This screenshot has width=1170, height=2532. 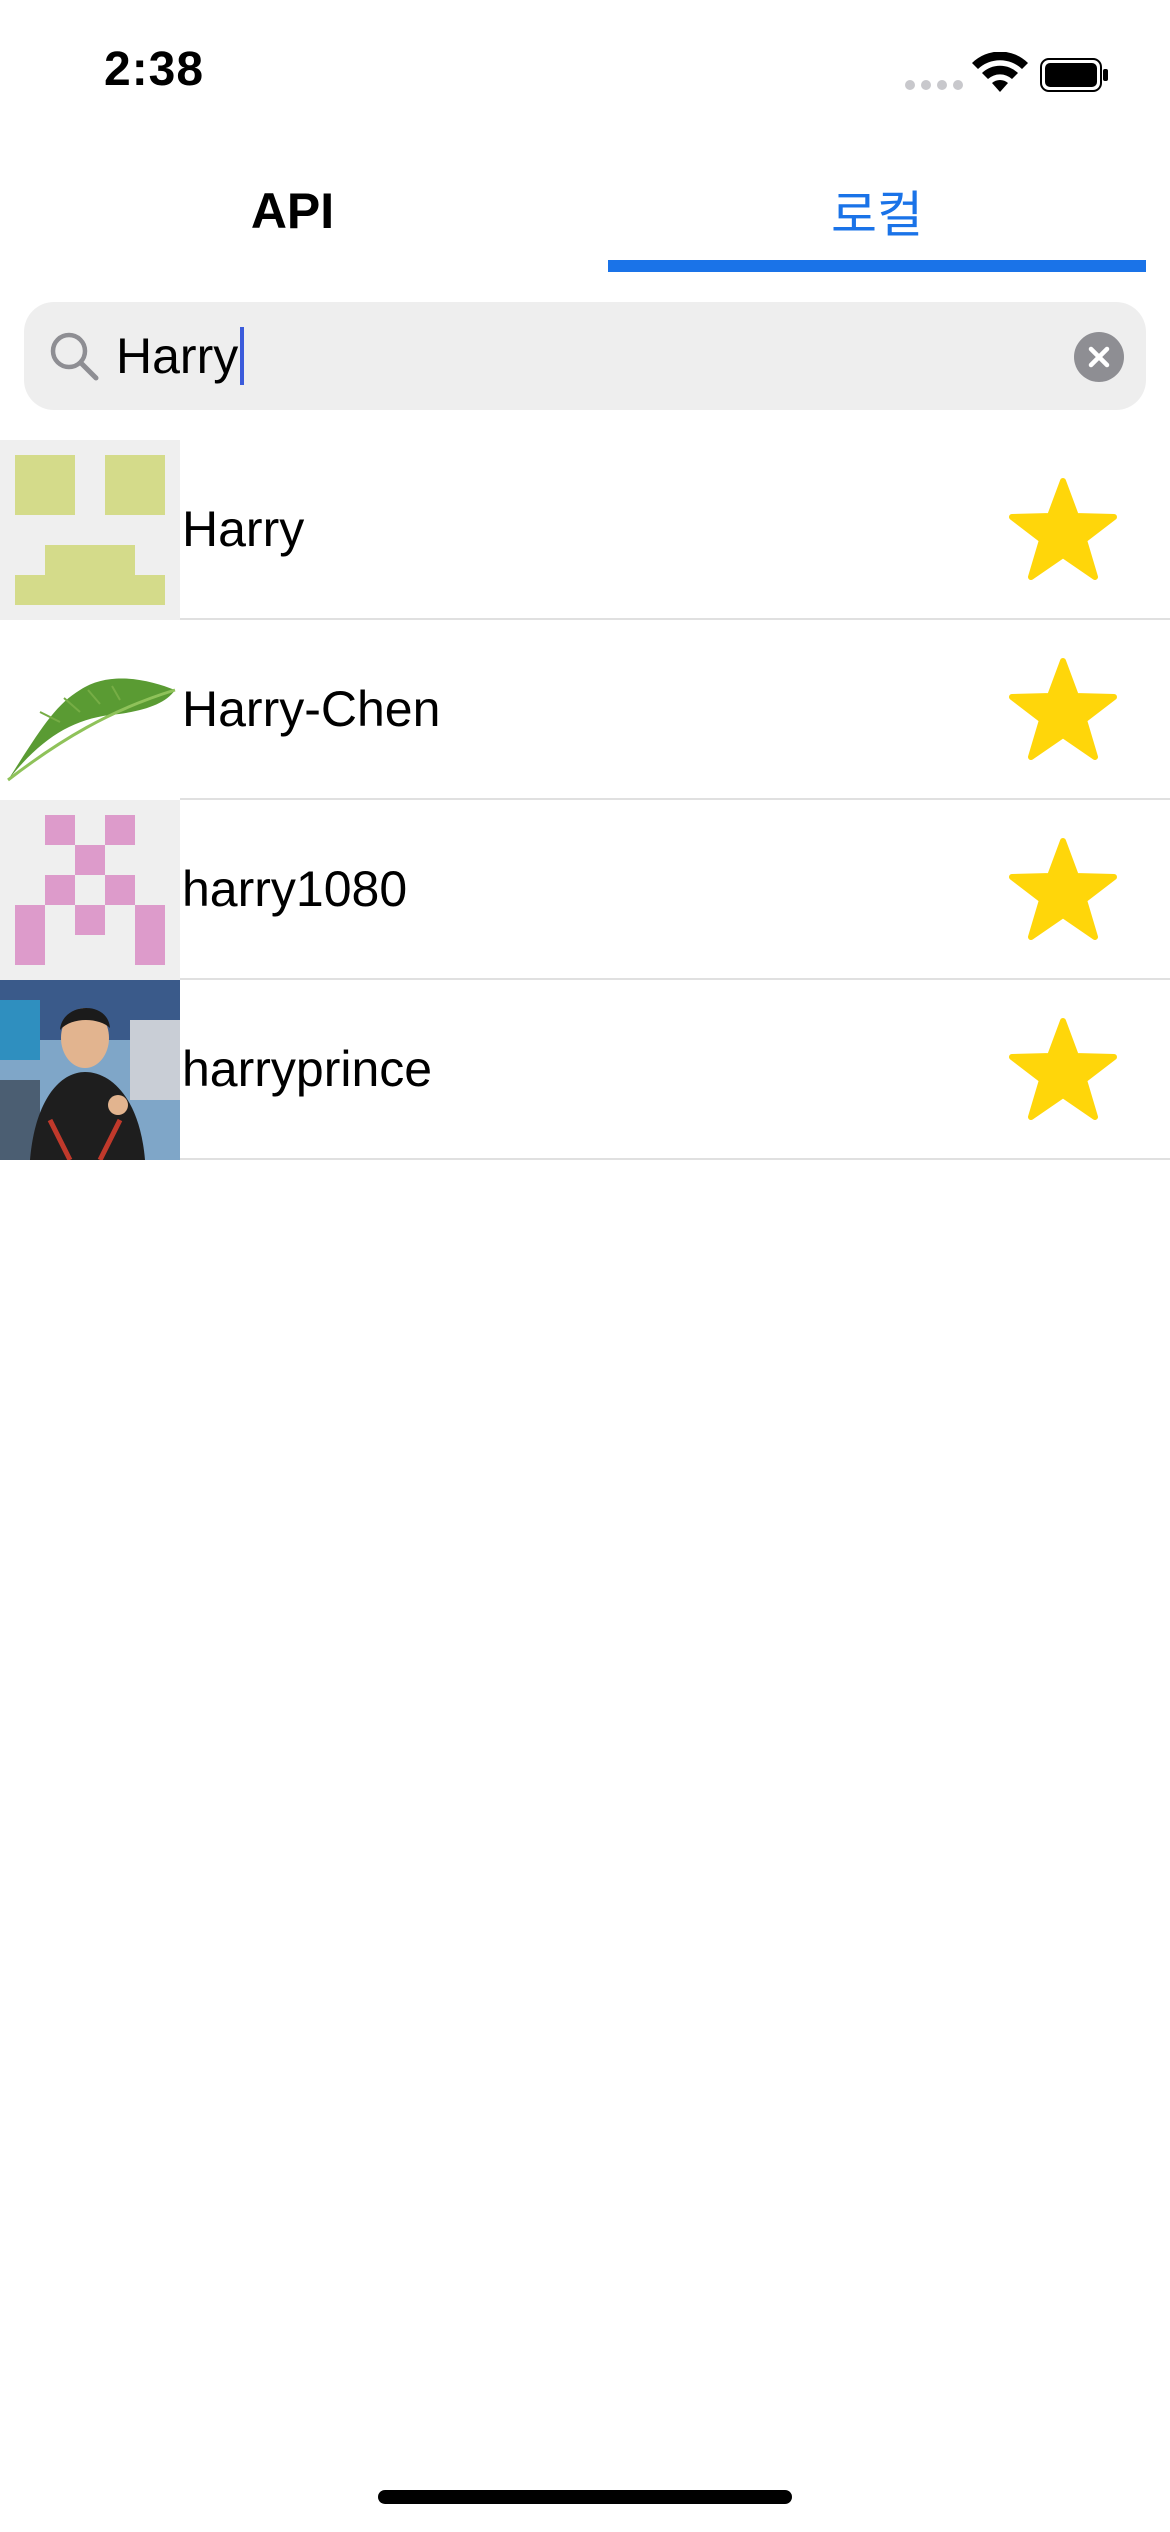 I want to click on search-input: Harry, so click(x=180, y=356).